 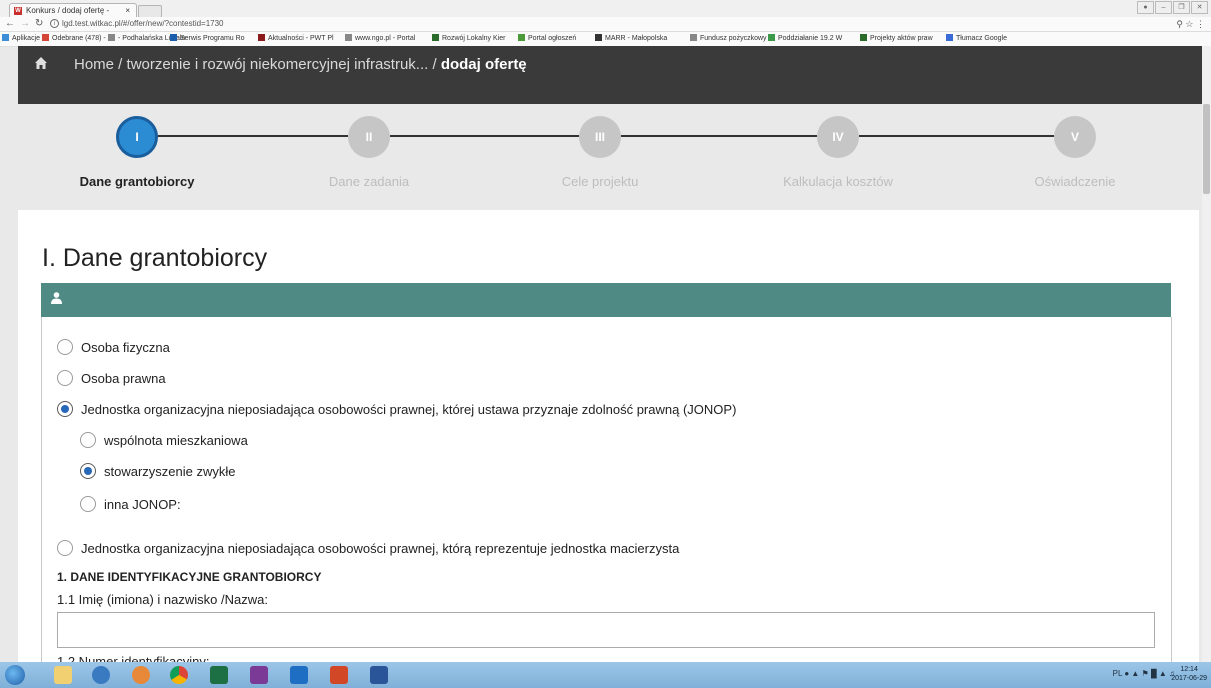 I want to click on tab-close-icon: ×, so click(x=127, y=11).